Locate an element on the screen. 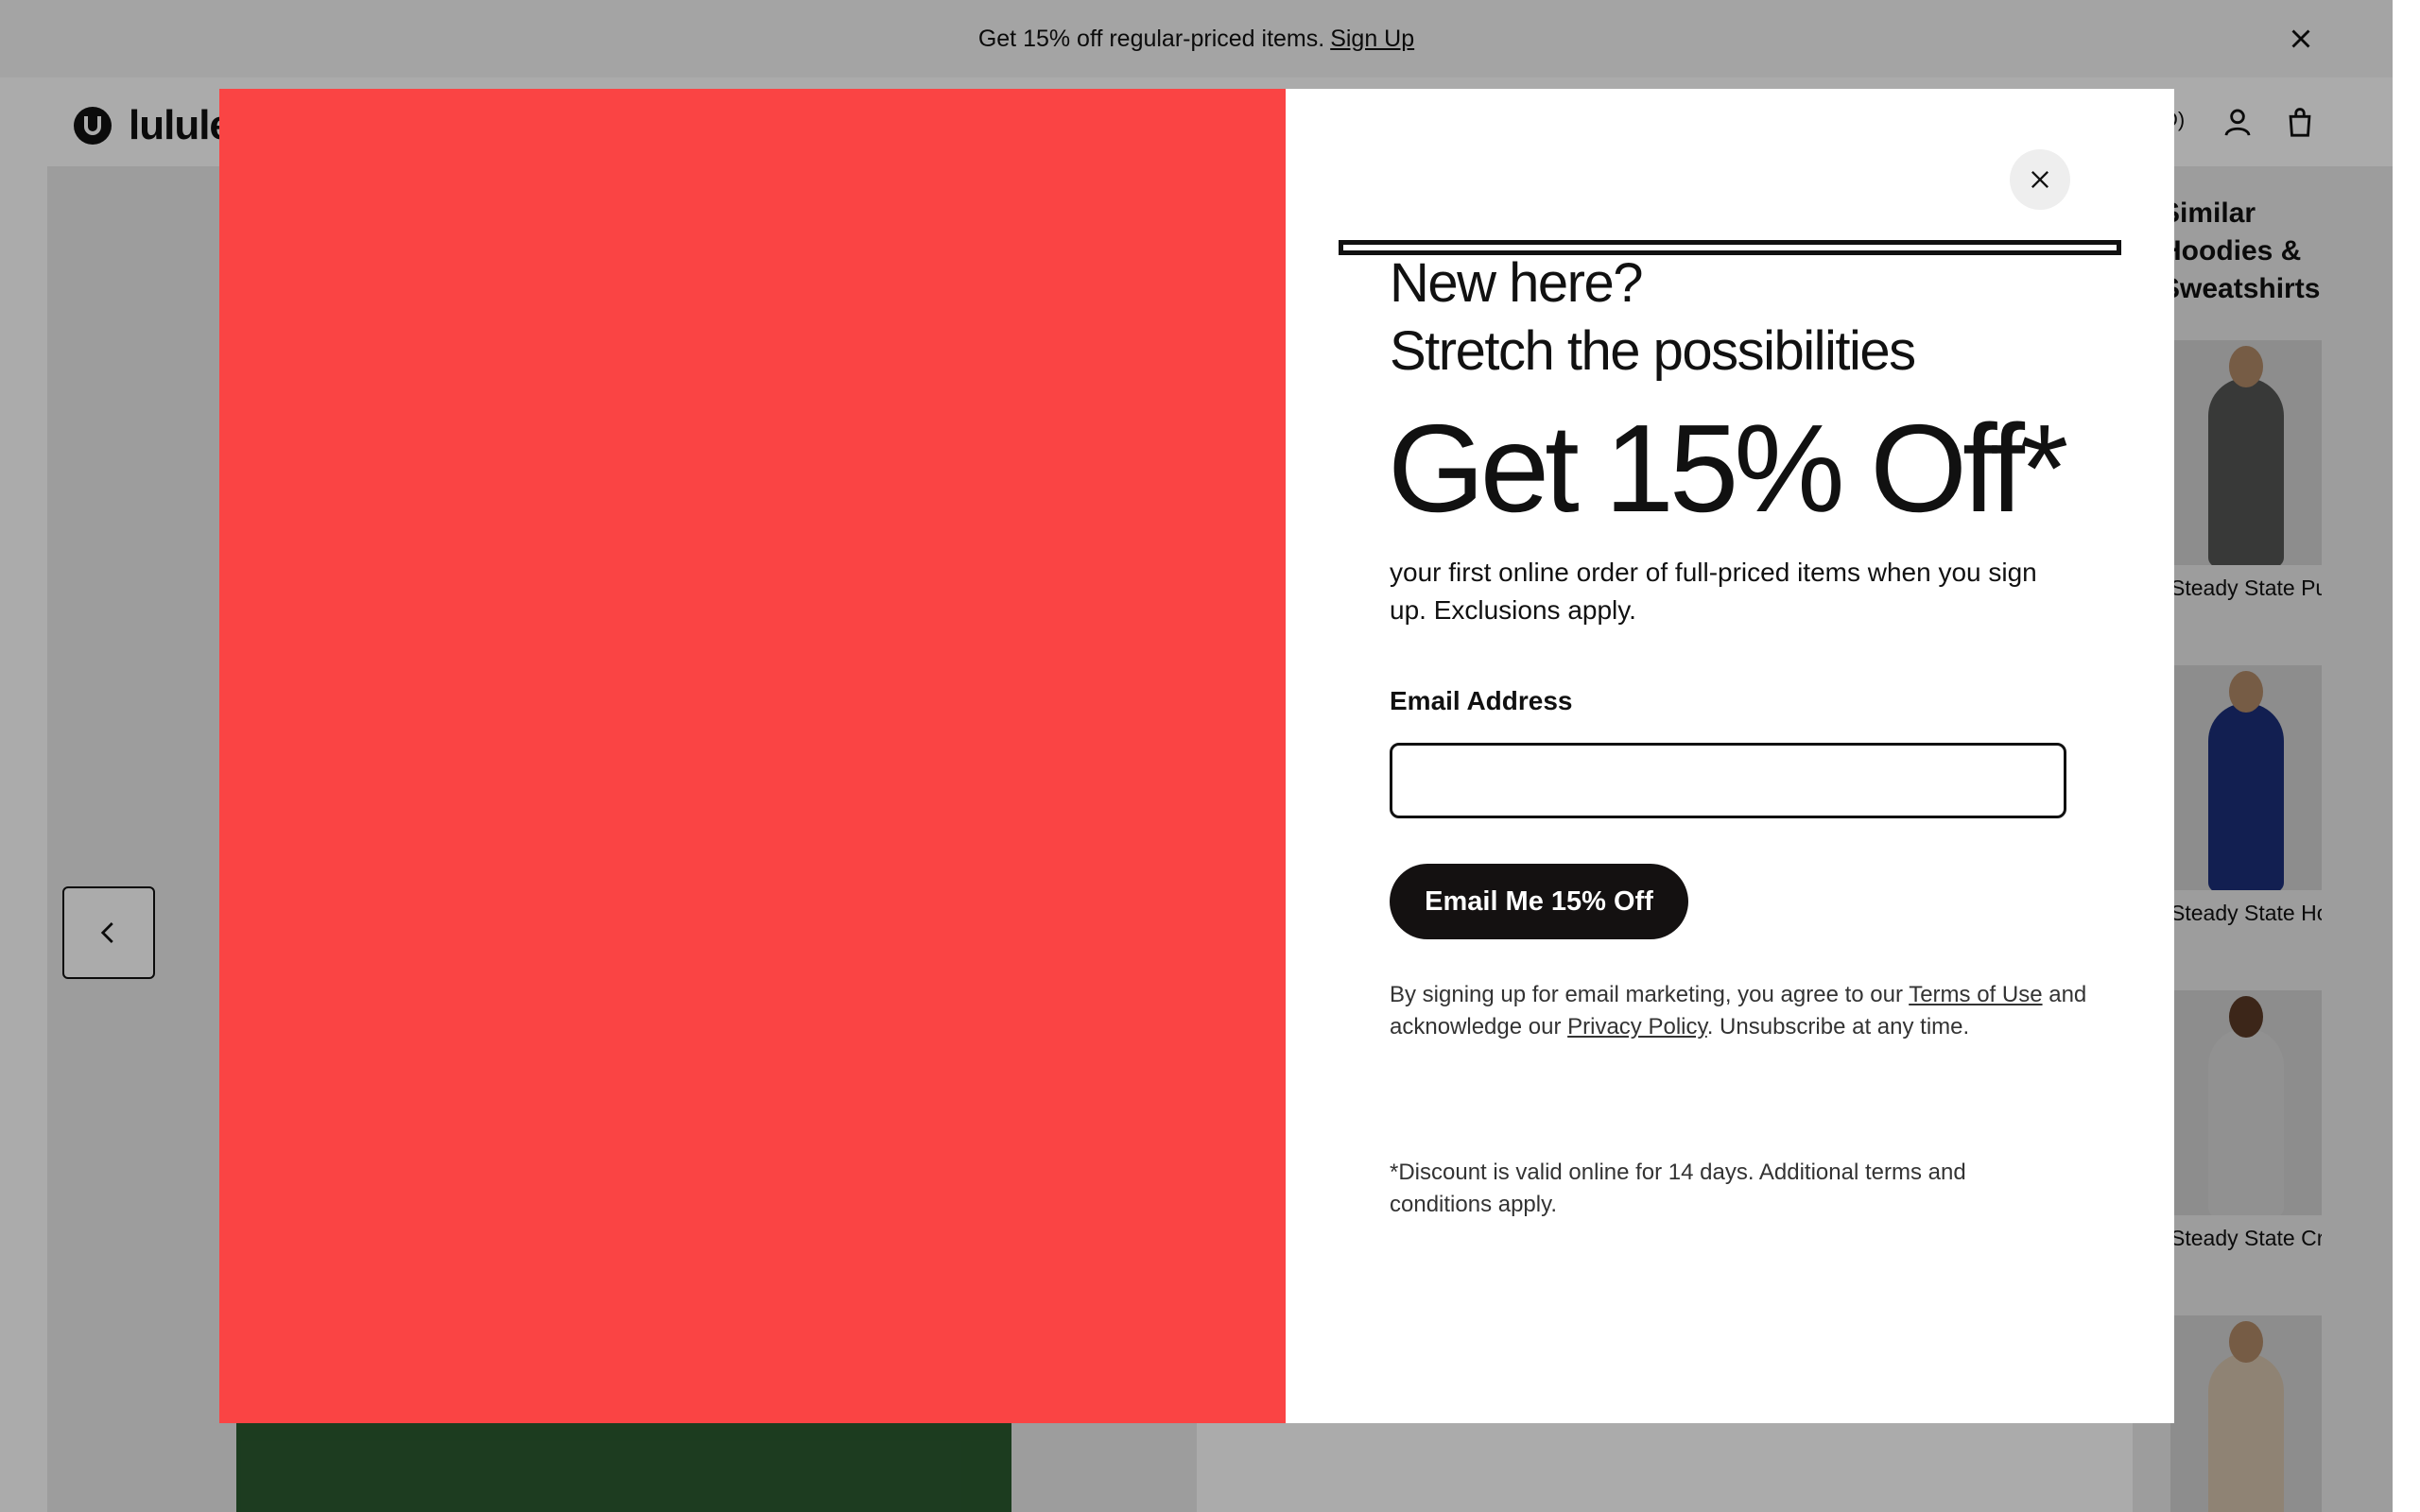 Image resolution: width=2420 pixels, height=1512 pixels. close-icon is located at coordinates (2040, 179).